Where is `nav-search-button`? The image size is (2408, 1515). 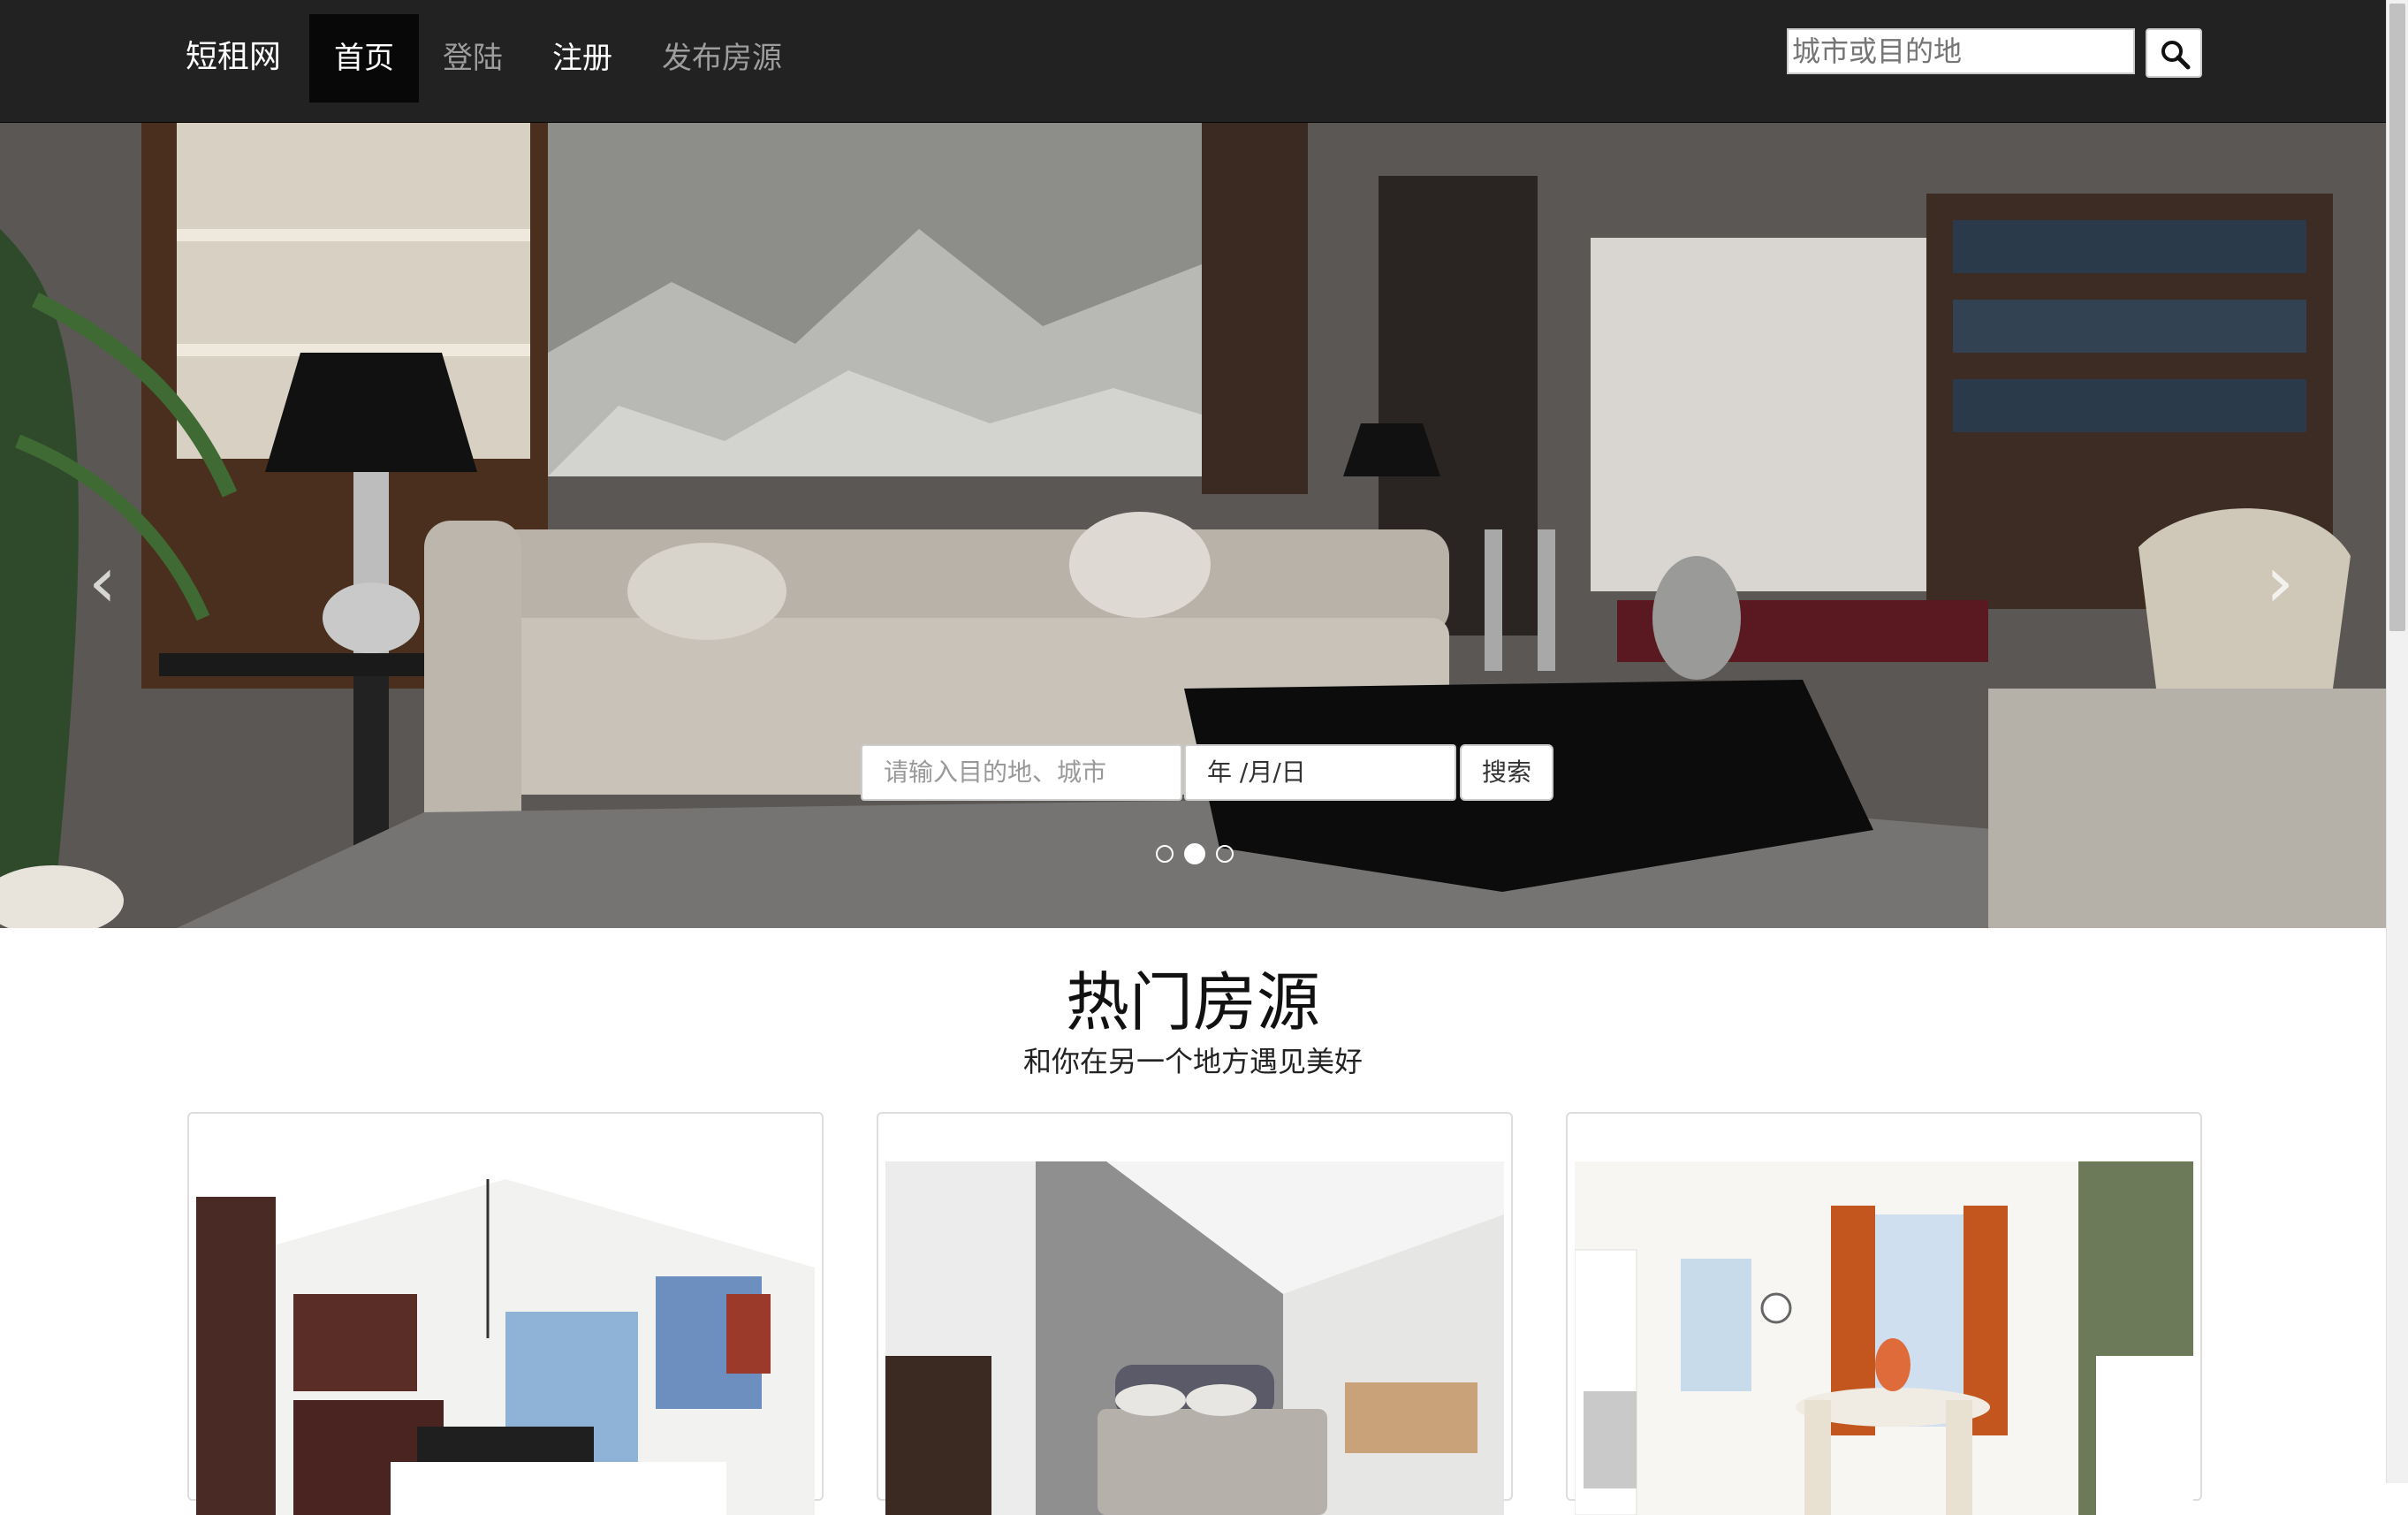 nav-search-button is located at coordinates (2174, 53).